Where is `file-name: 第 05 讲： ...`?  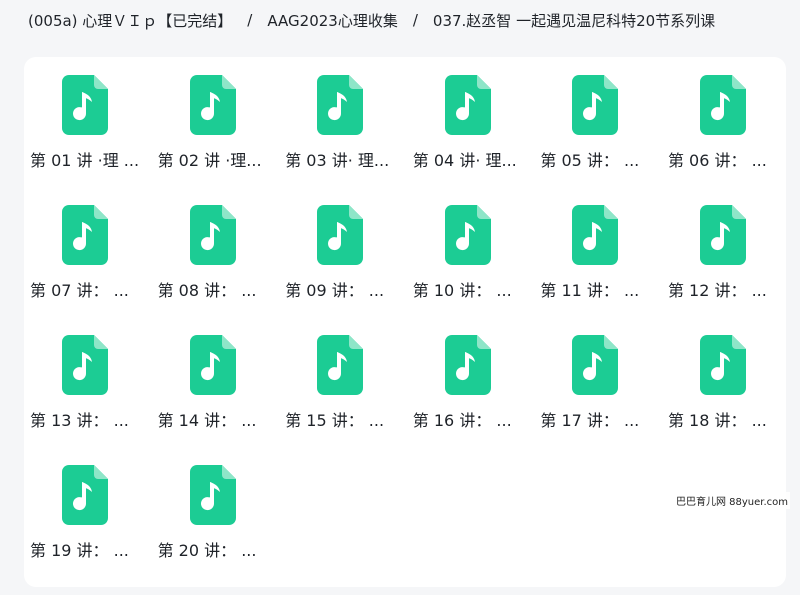
file-name: 第 05 讲： ... is located at coordinates (590, 160).